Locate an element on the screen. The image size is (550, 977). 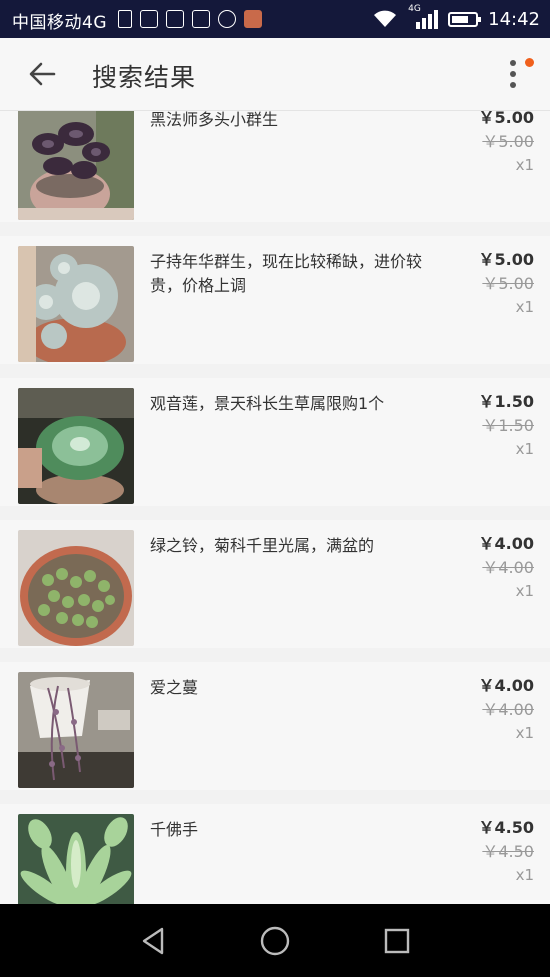
nav-back-button is located at coordinates (154, 941).